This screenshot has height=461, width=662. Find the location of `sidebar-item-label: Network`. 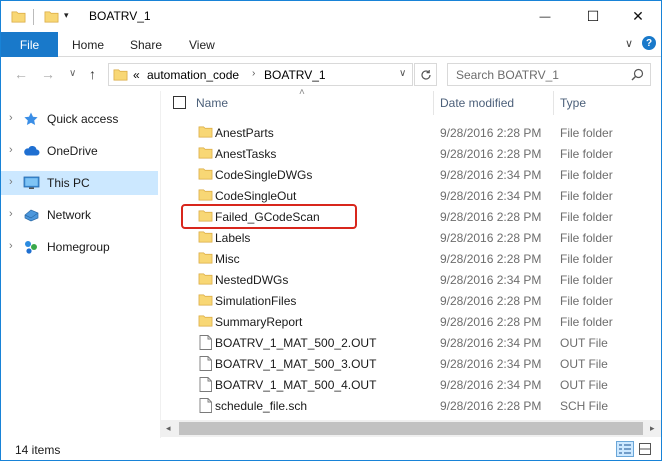

sidebar-item-label: Network is located at coordinates (69, 215).